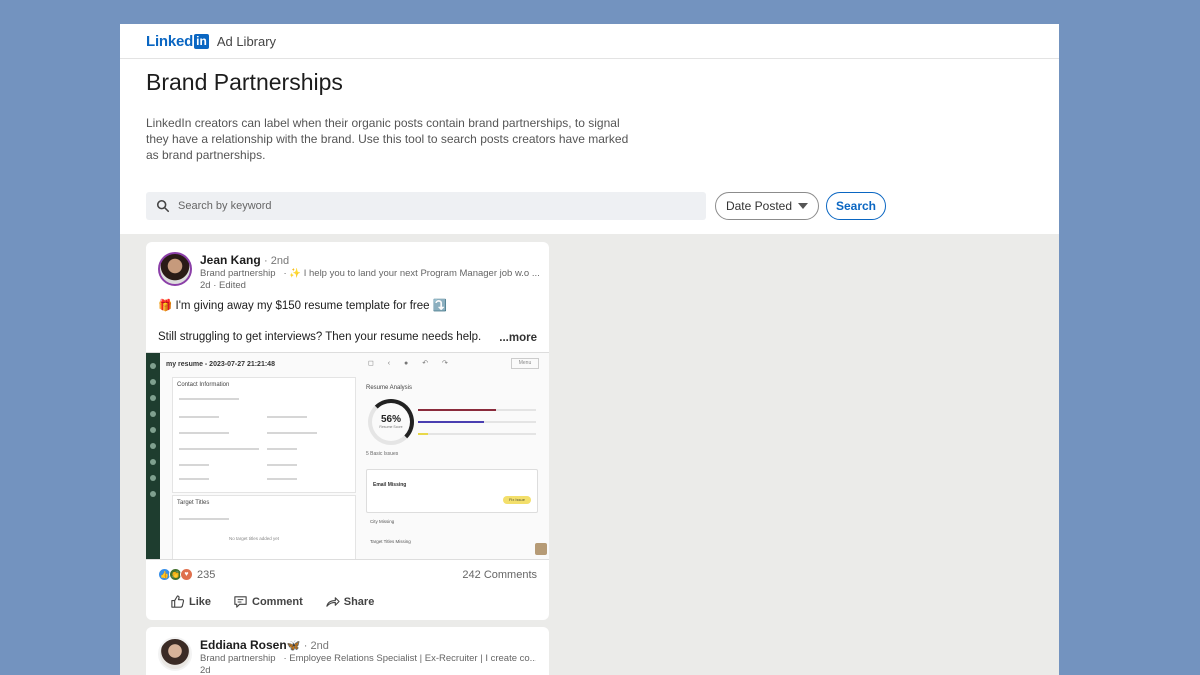  I want to click on image-score-value: 56%, so click(390, 419).